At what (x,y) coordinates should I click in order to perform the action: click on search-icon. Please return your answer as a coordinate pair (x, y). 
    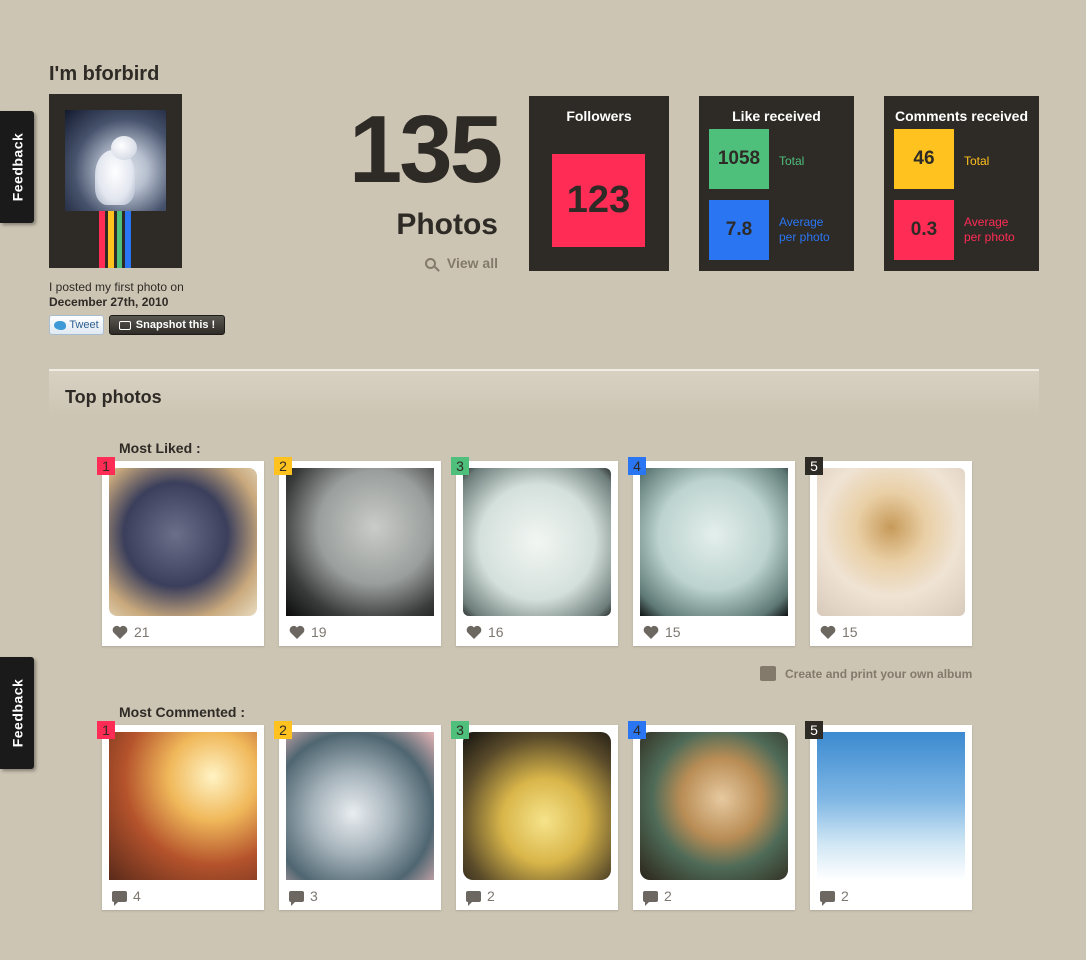
    Looking at the image, I should click on (430, 263).